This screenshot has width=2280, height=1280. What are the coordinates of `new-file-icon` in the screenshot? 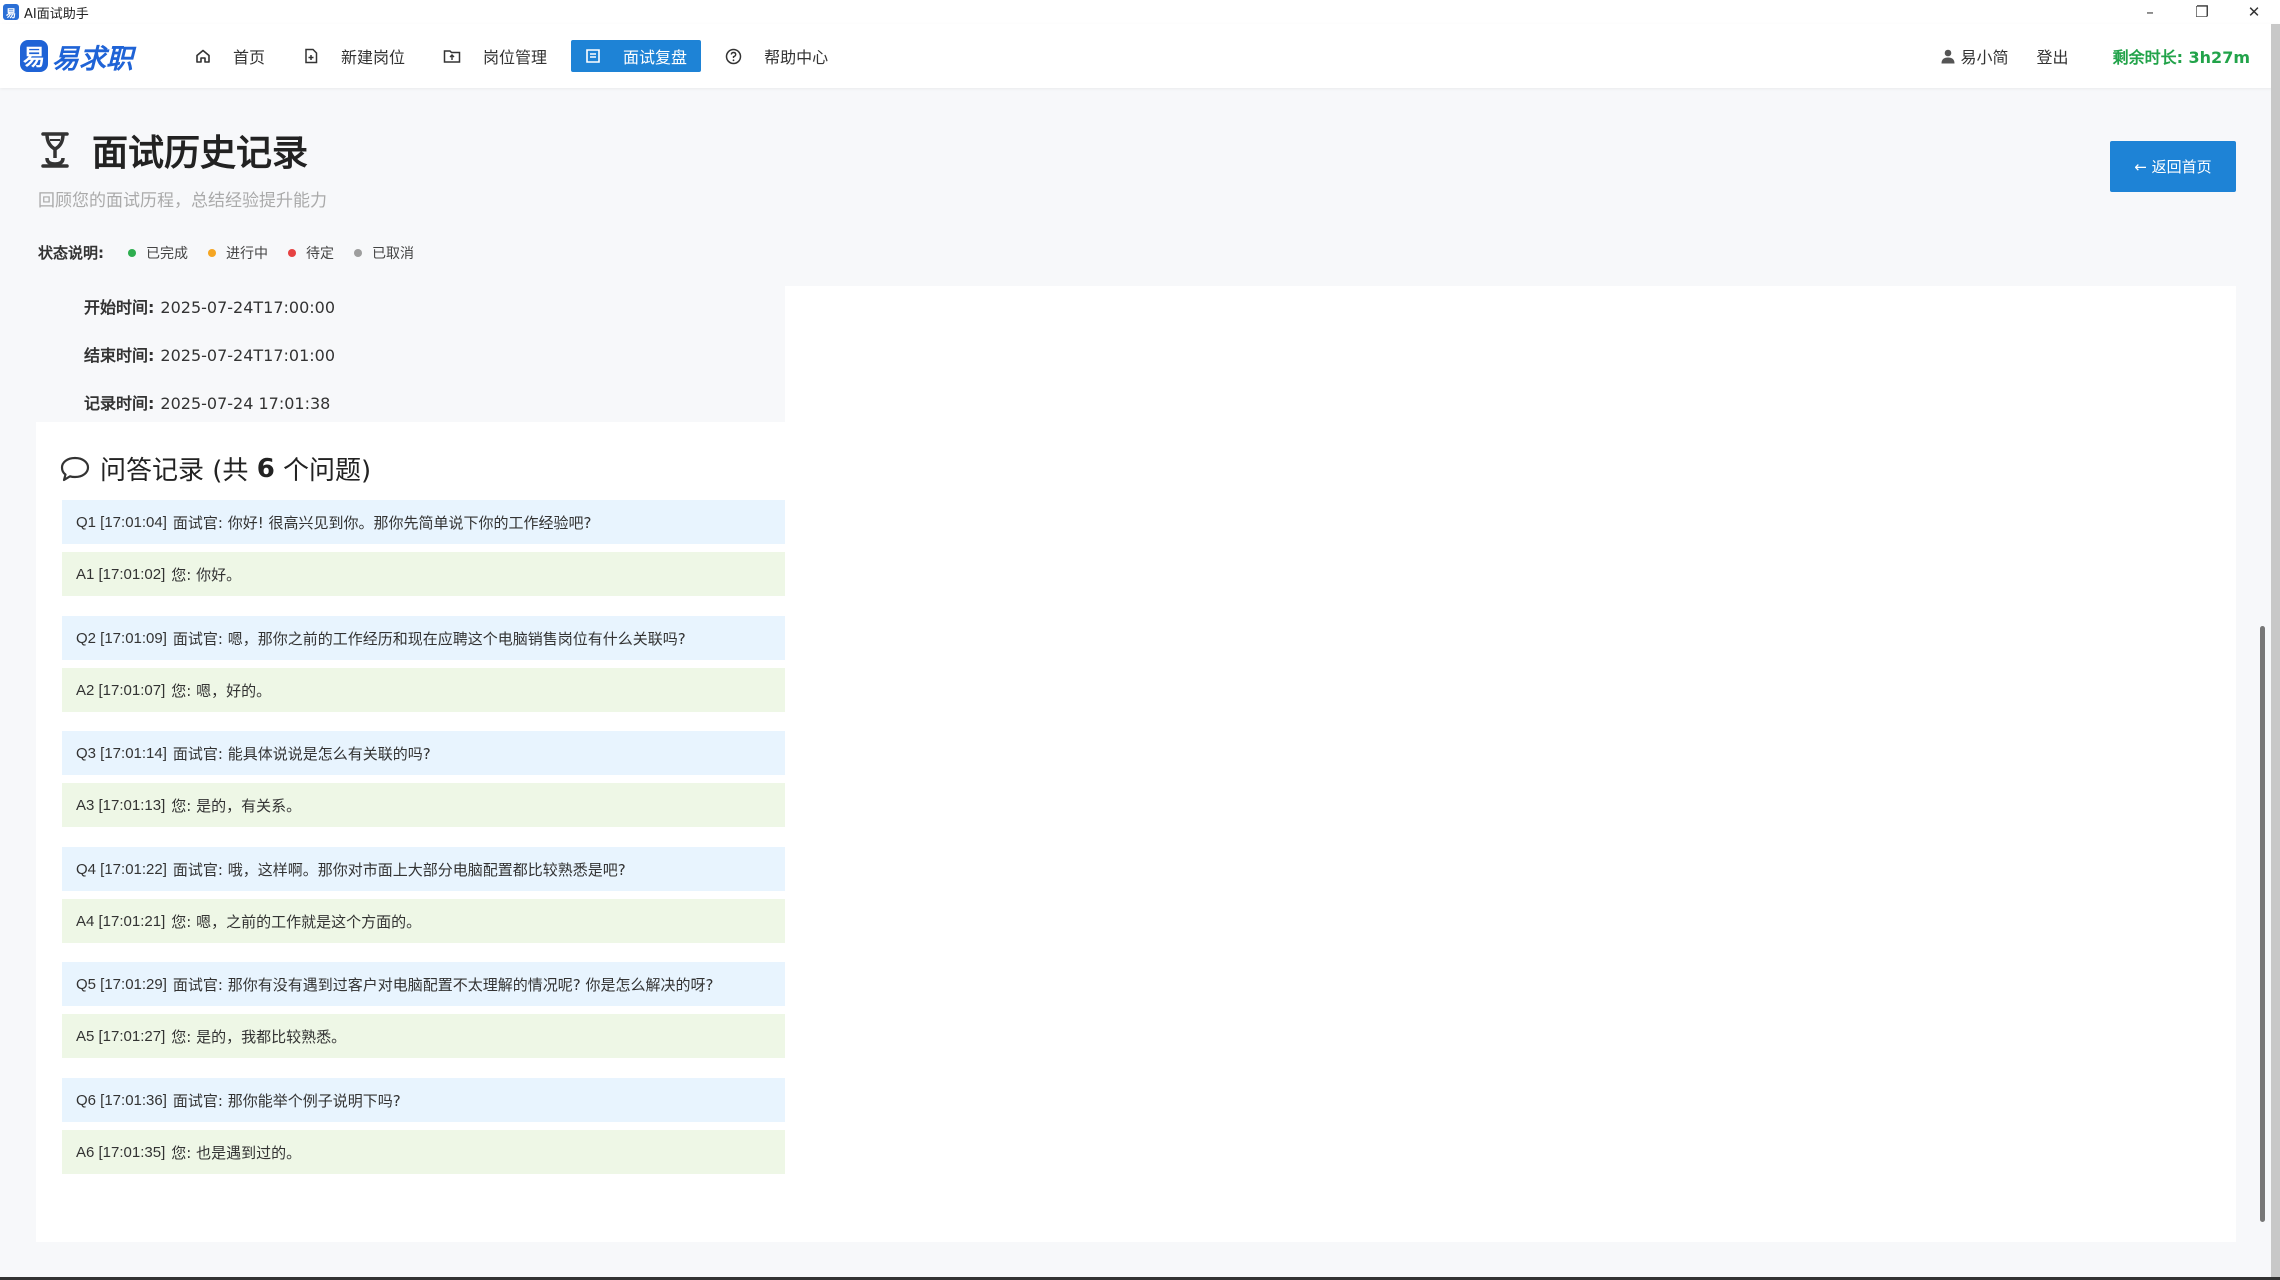 It's located at (311, 56).